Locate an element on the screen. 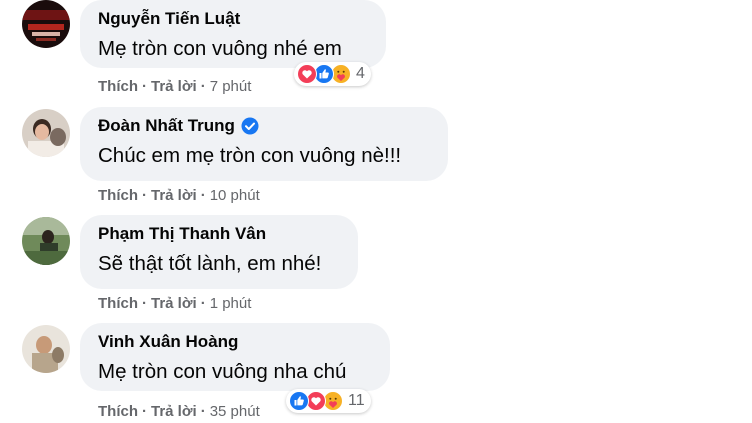  comment-text: Sẽ thật tốt lành, em nhé! is located at coordinates (210, 263).